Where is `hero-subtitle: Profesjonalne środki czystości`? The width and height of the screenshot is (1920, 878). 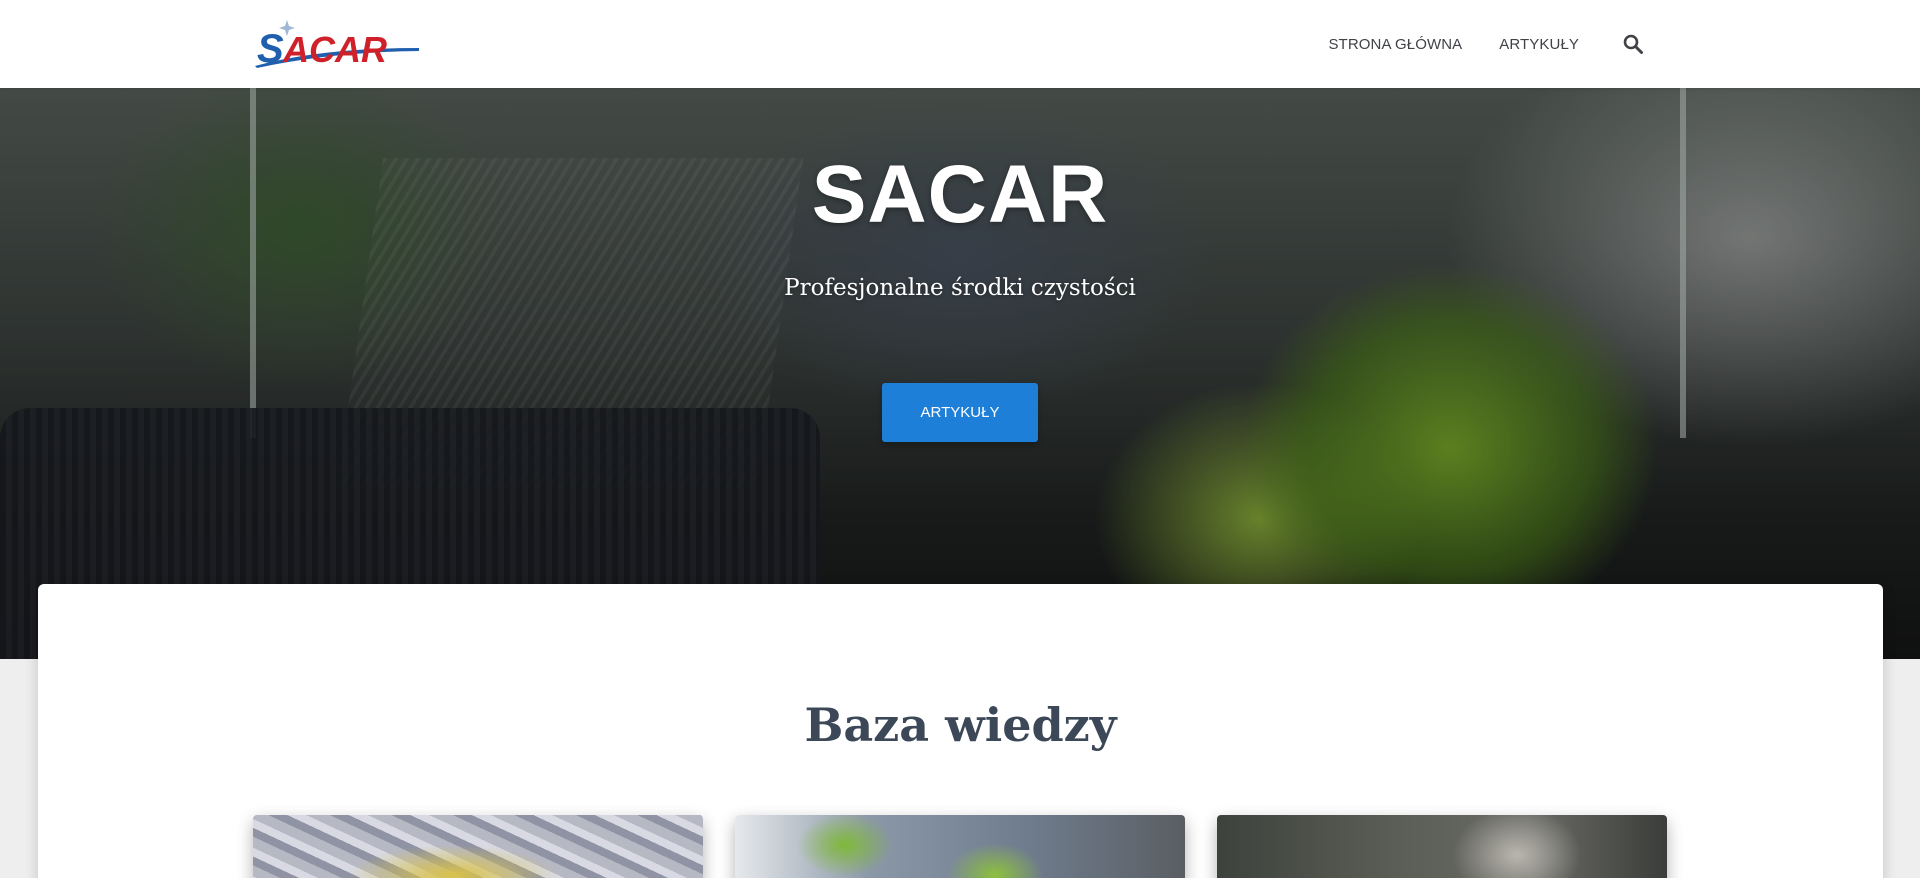 hero-subtitle: Profesjonalne środki czystości is located at coordinates (960, 288).